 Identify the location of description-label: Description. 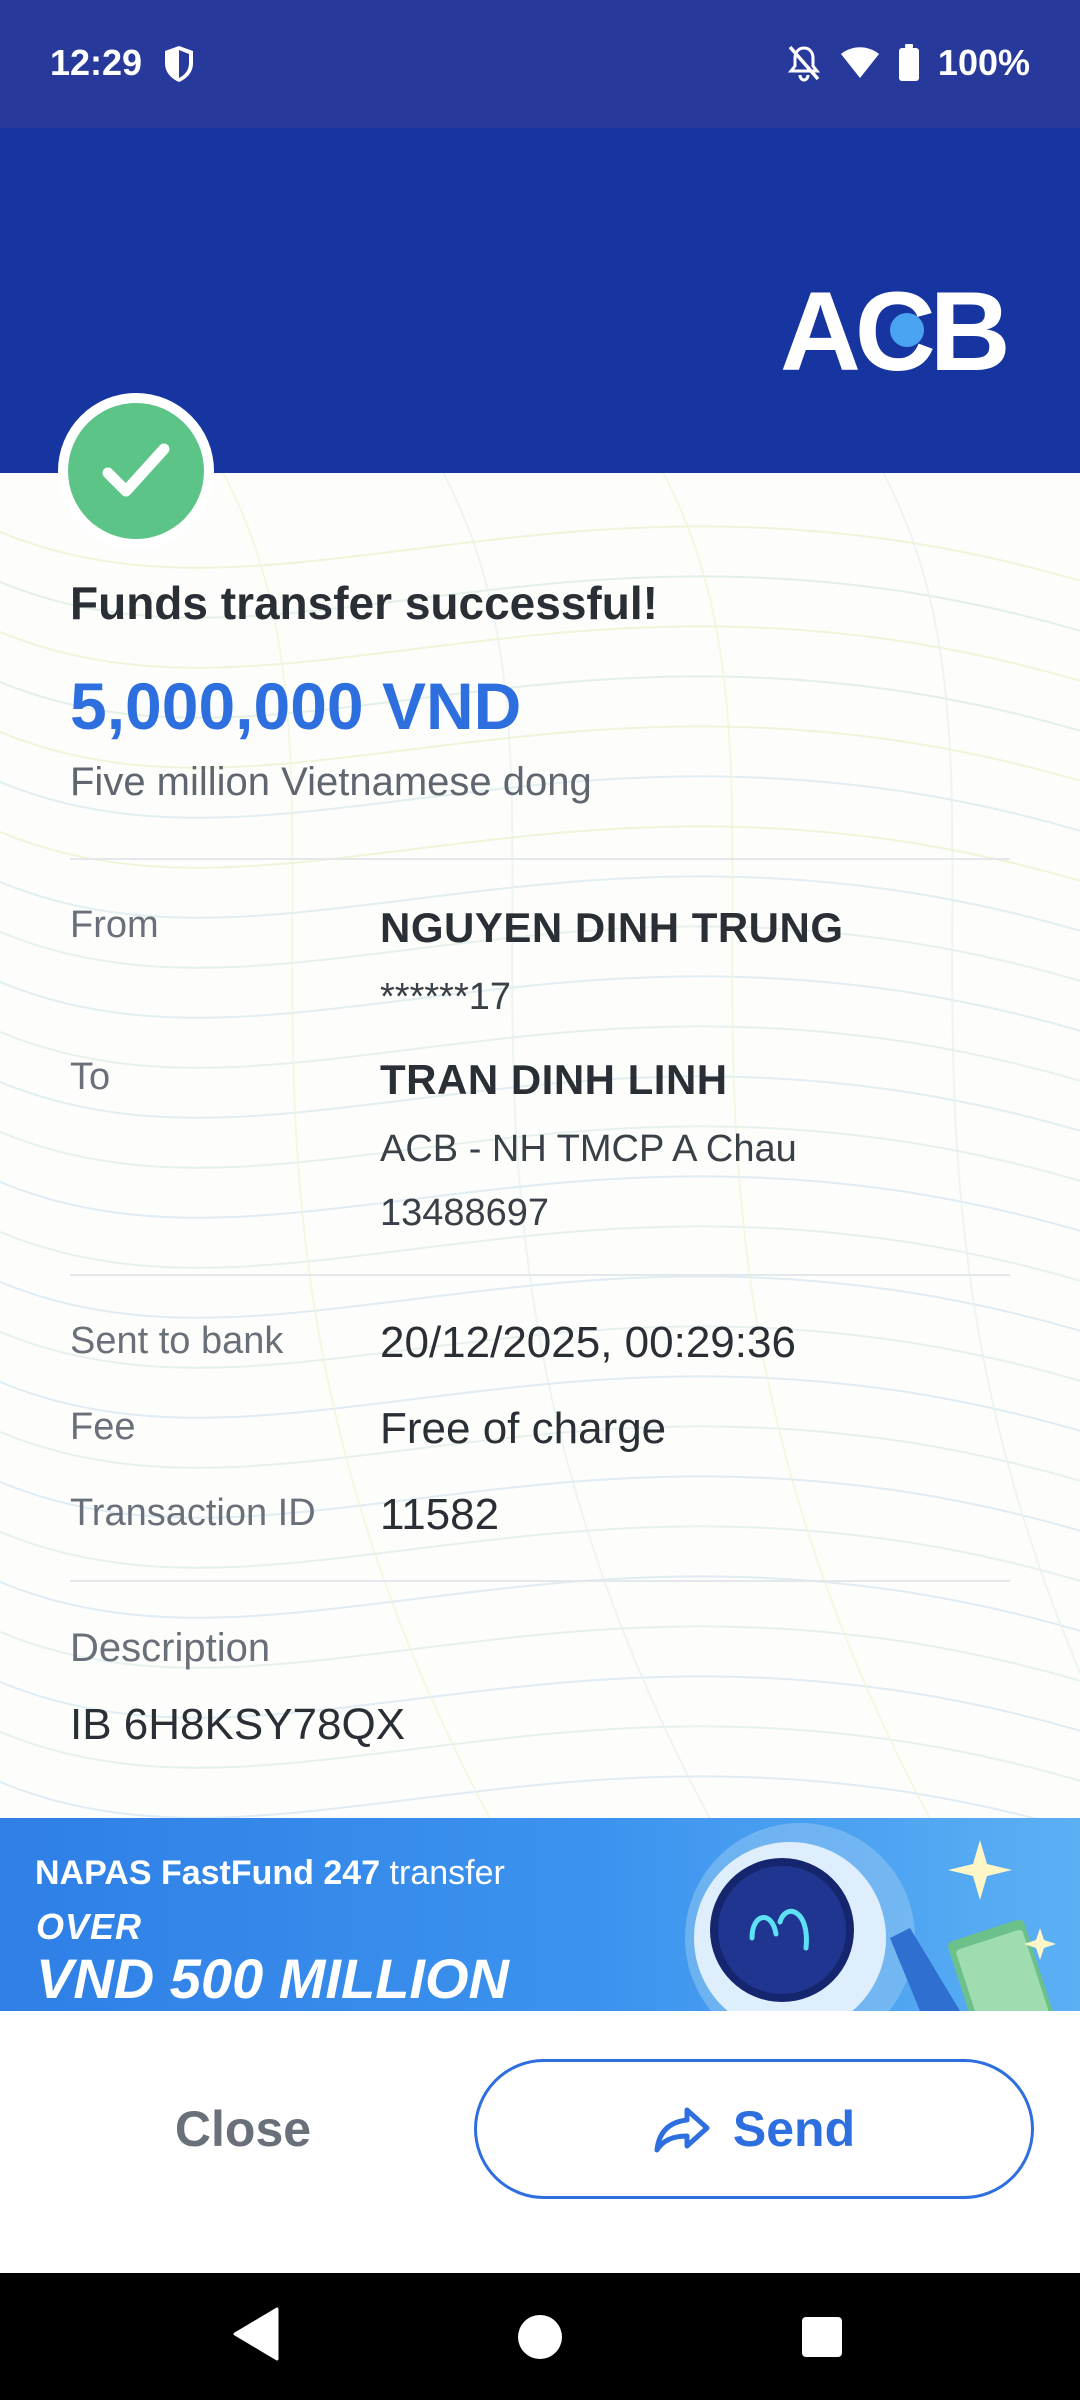
(170, 1648).